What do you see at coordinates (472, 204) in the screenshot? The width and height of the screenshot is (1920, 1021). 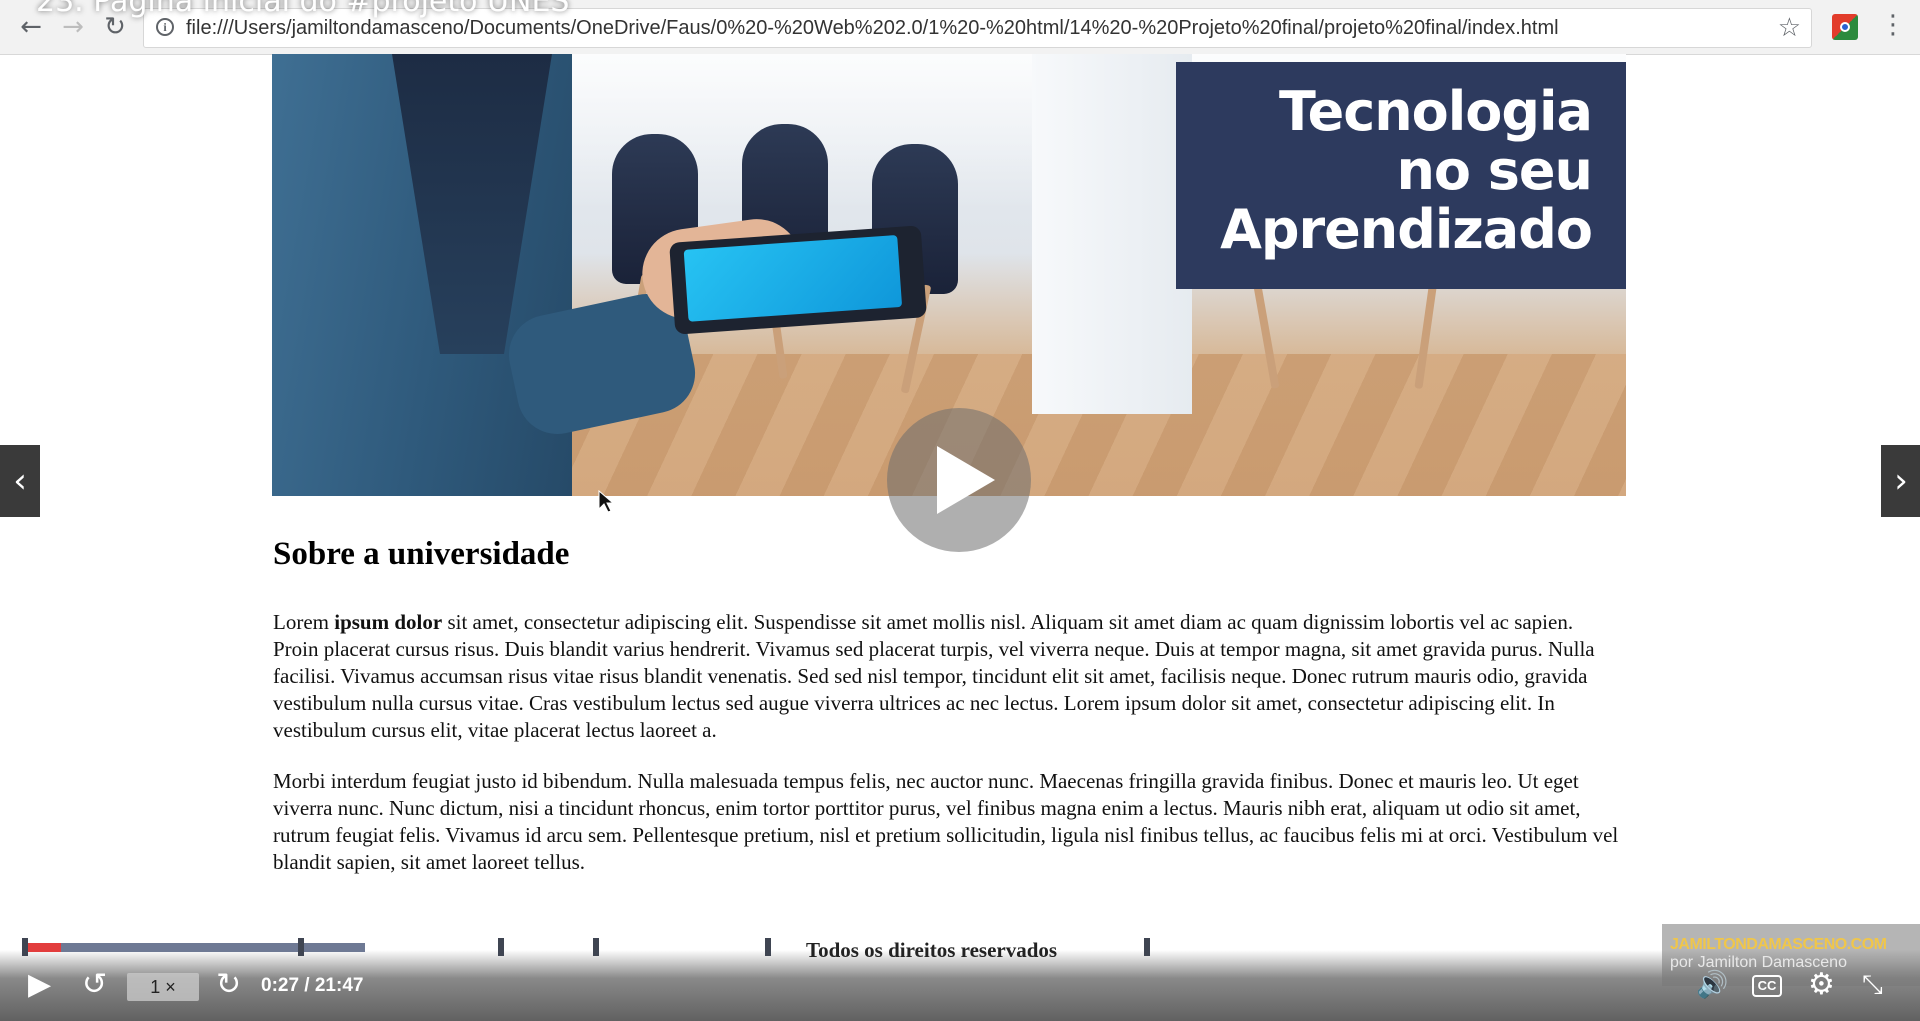 I see `person-collar` at bounding box center [472, 204].